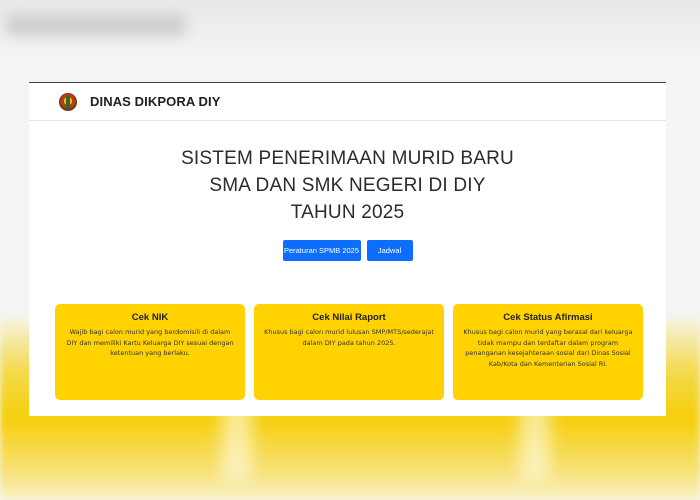 The height and width of the screenshot is (500, 700). What do you see at coordinates (548, 317) in the screenshot?
I see `card-title: Cek Status Afirmasi` at bounding box center [548, 317].